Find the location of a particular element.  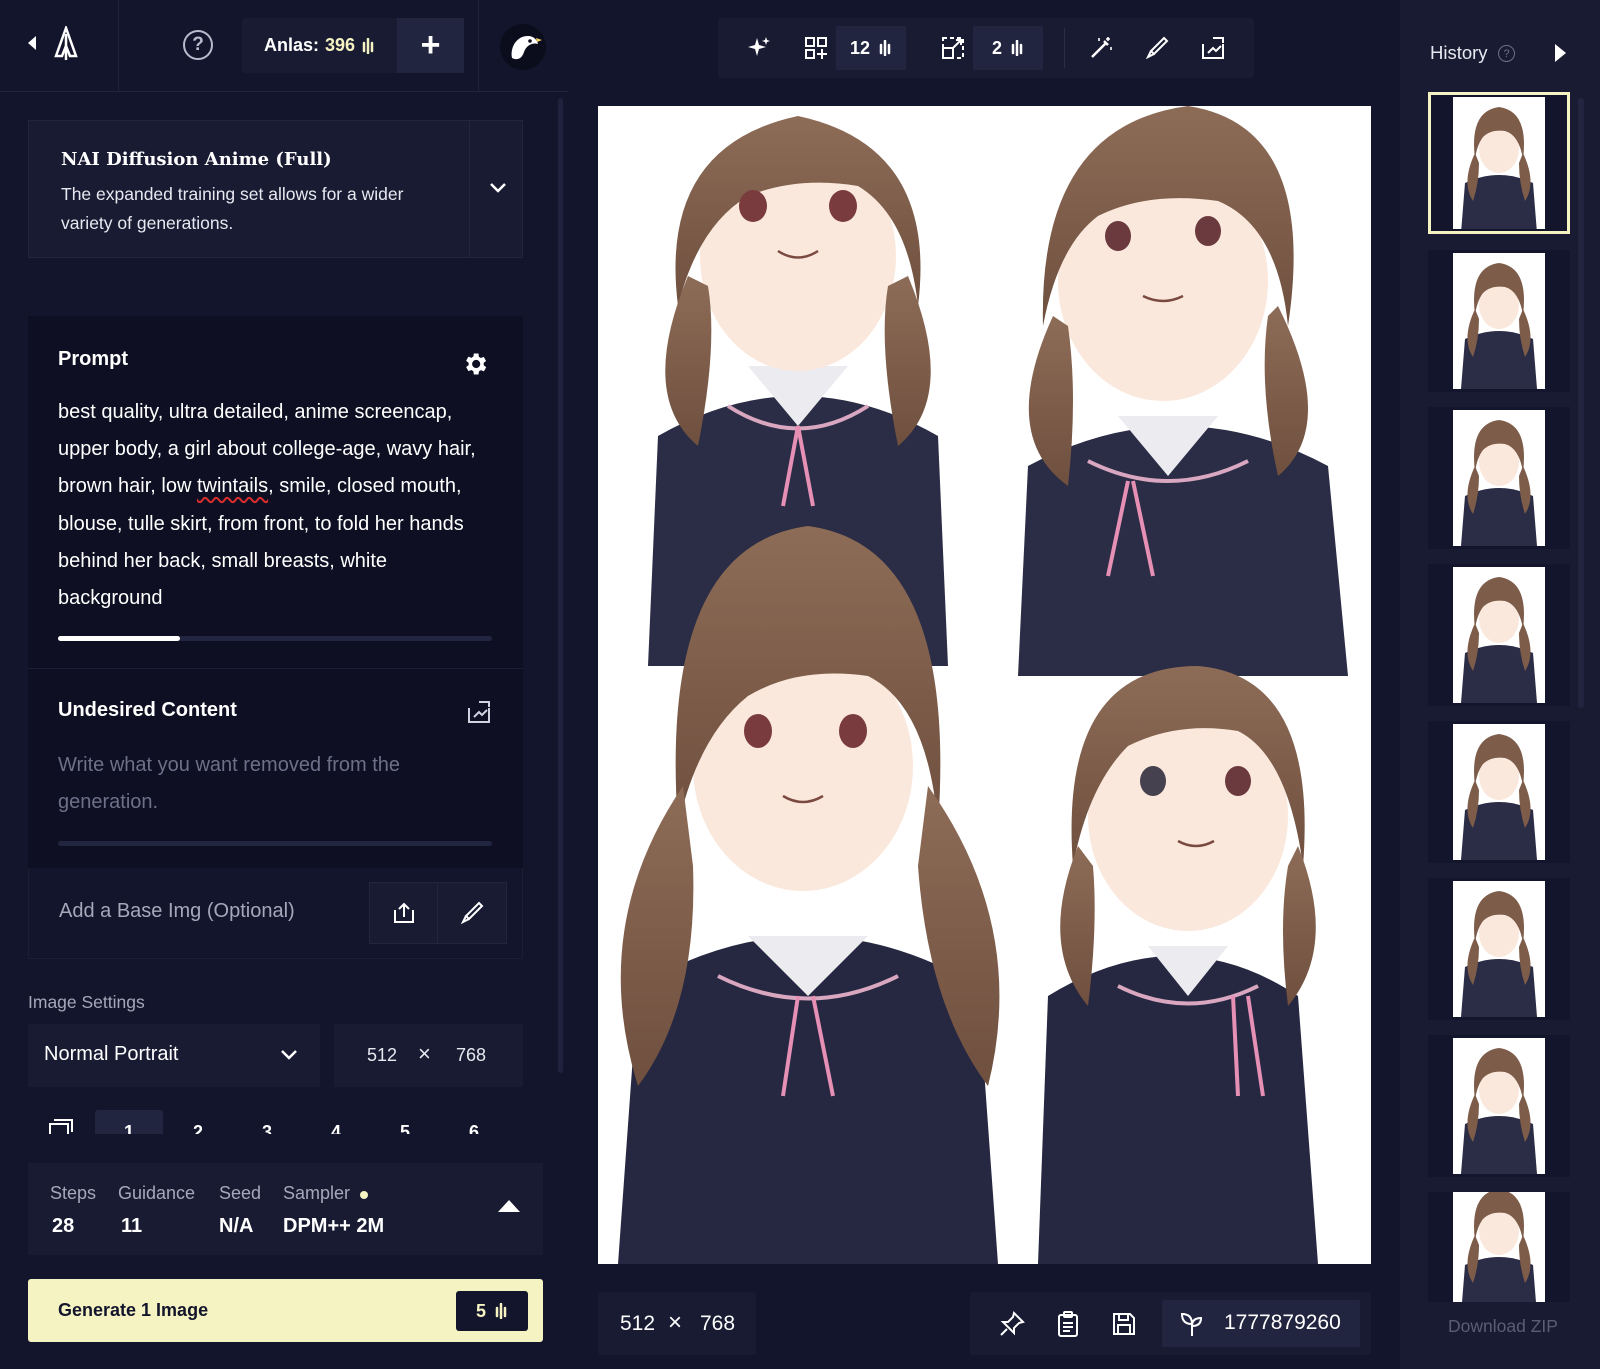

seedling-icon is located at coordinates (1191, 1324).